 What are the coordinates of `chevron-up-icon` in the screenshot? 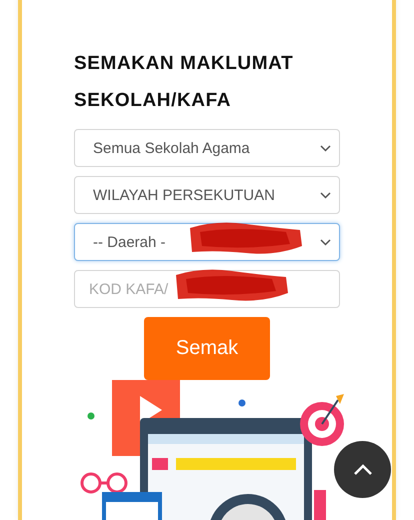 It's located at (362, 470).